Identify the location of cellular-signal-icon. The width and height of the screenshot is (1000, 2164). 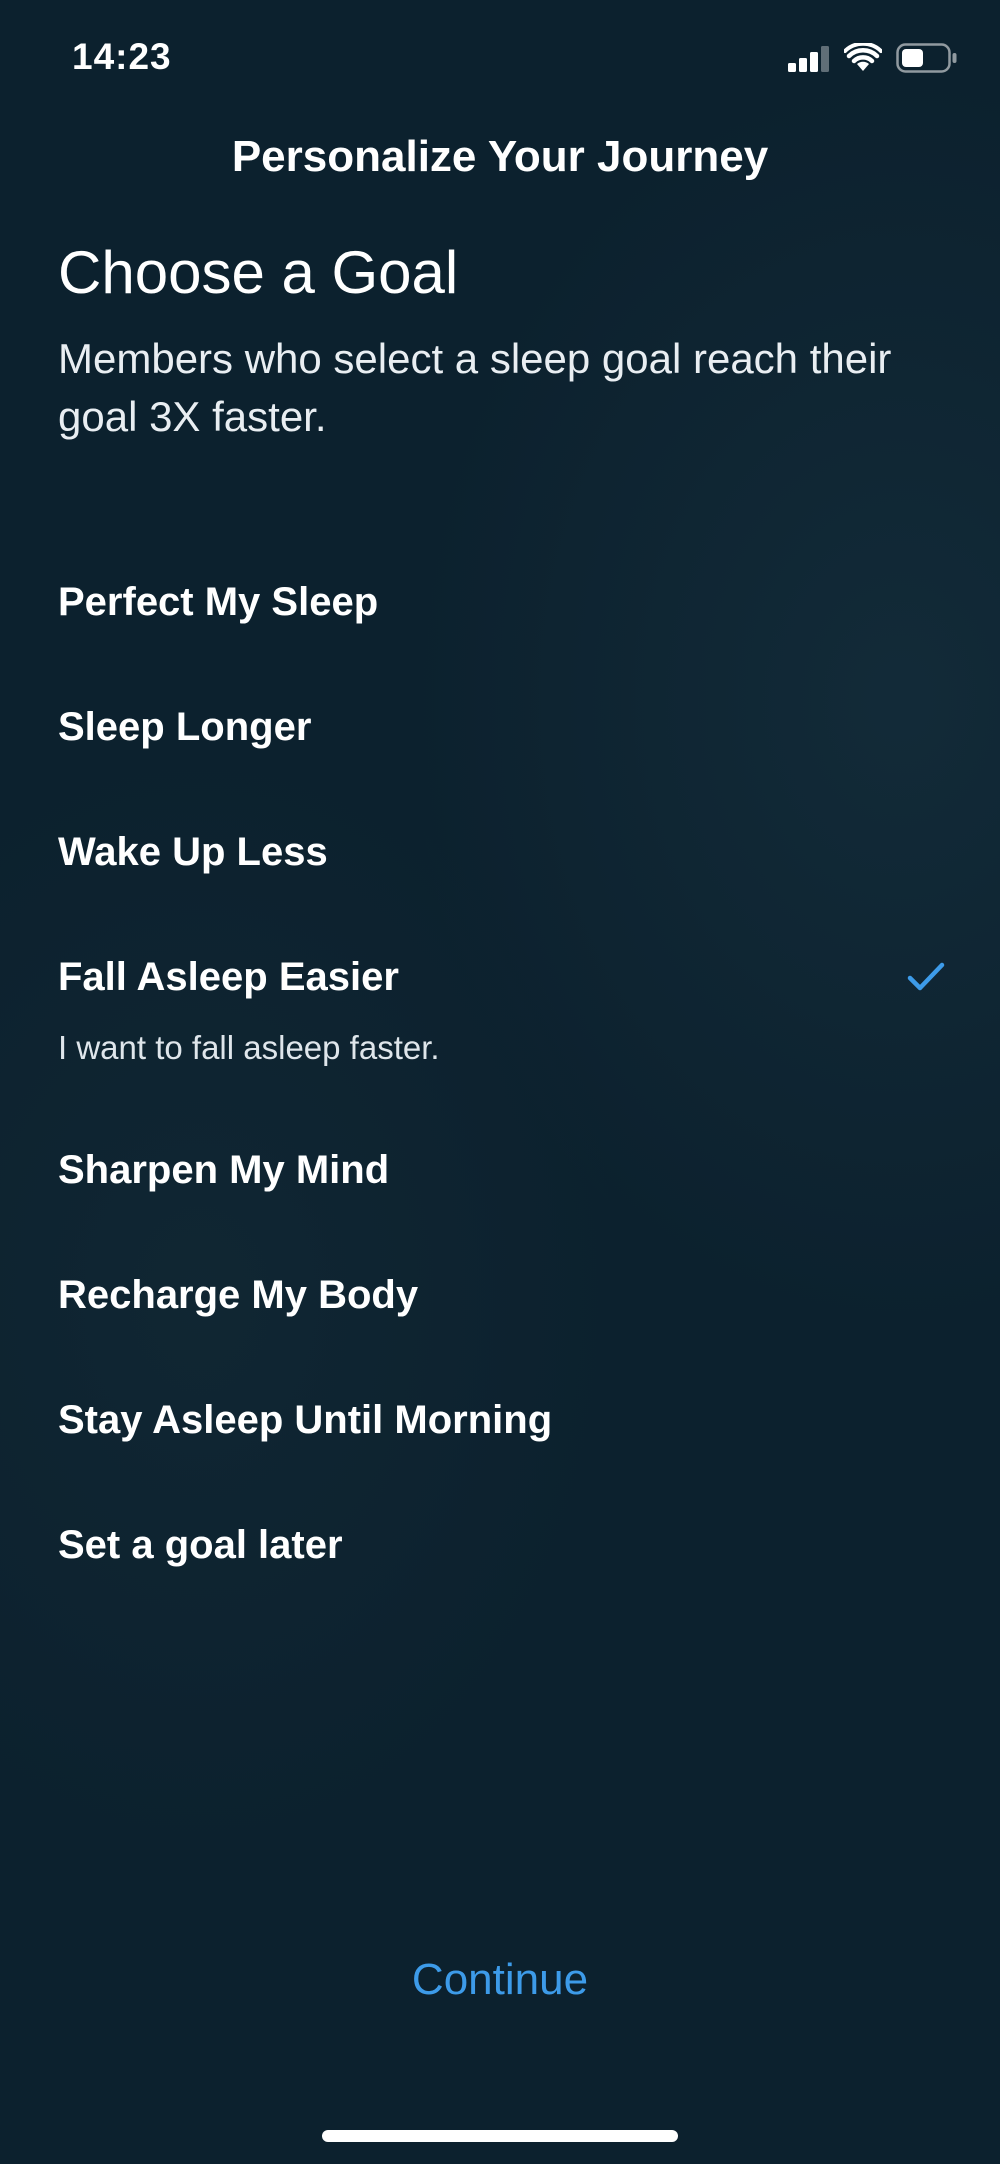
(809, 60).